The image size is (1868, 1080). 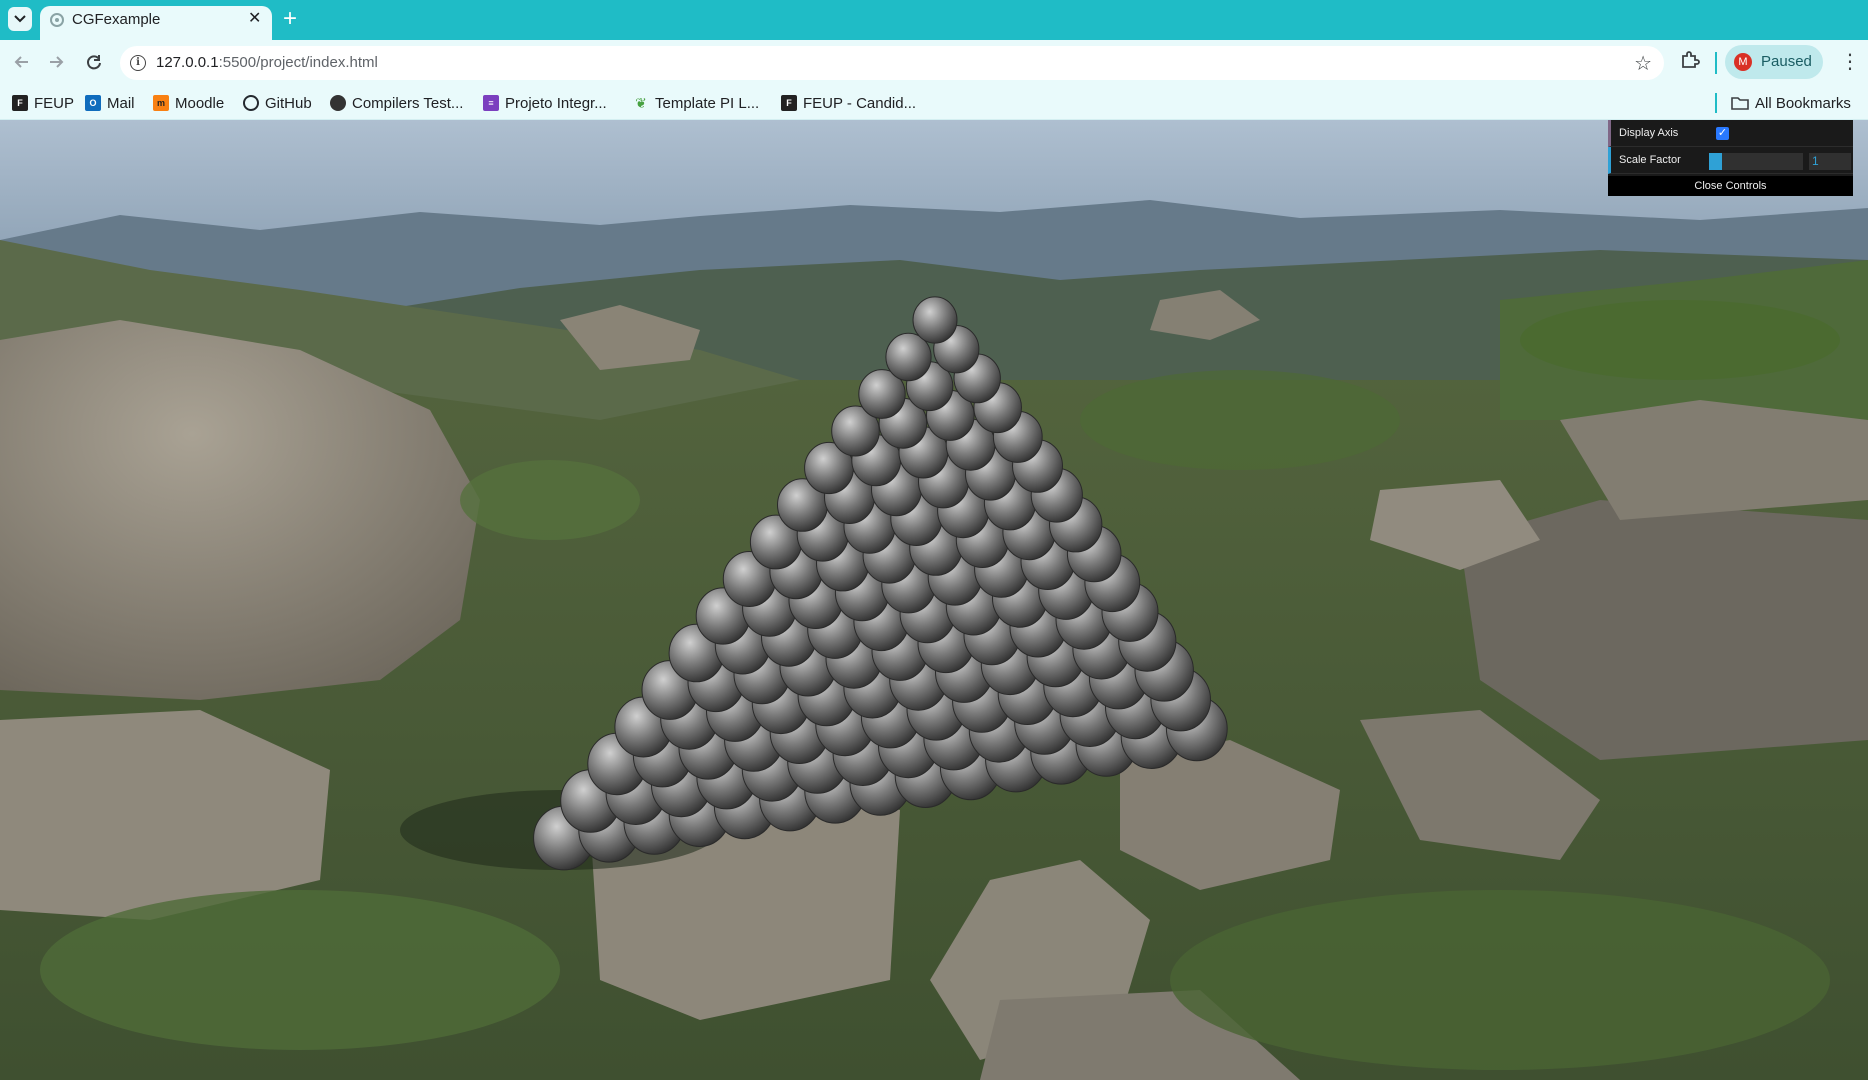 What do you see at coordinates (161, 103) in the screenshot?
I see `moodle-icon: m` at bounding box center [161, 103].